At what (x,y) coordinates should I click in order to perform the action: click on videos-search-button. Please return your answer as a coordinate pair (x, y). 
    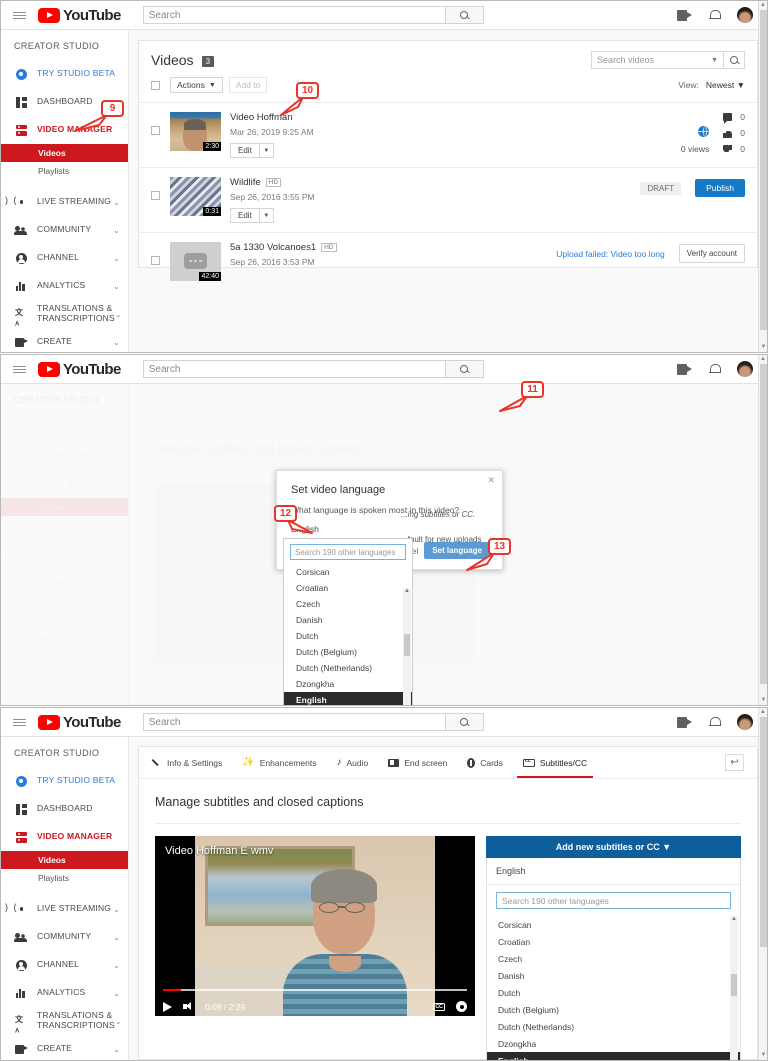
    Looking at the image, I should click on (734, 60).